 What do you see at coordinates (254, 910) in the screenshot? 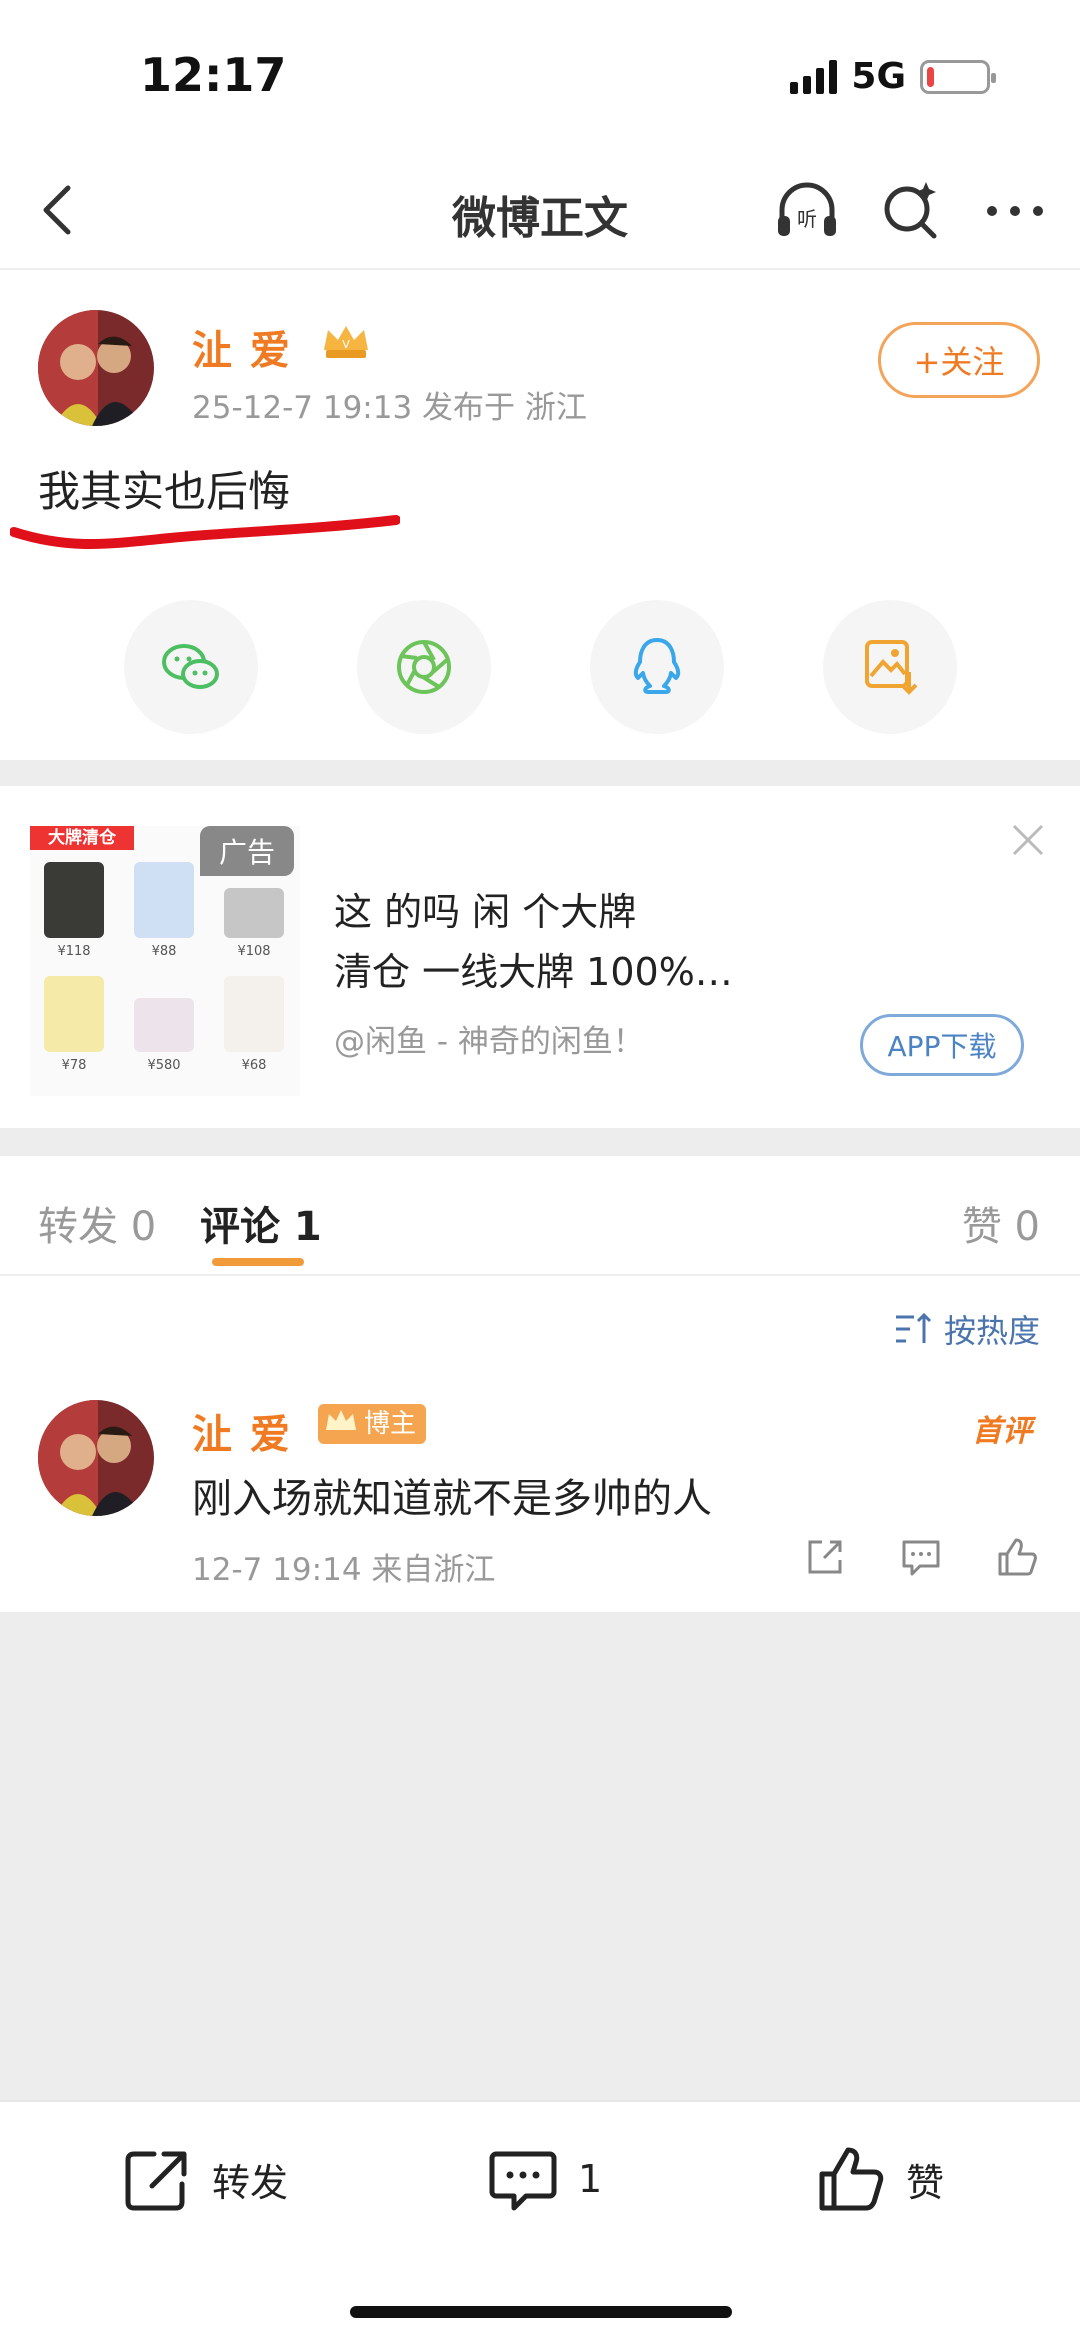
I see `ad-product: ¥108` at bounding box center [254, 910].